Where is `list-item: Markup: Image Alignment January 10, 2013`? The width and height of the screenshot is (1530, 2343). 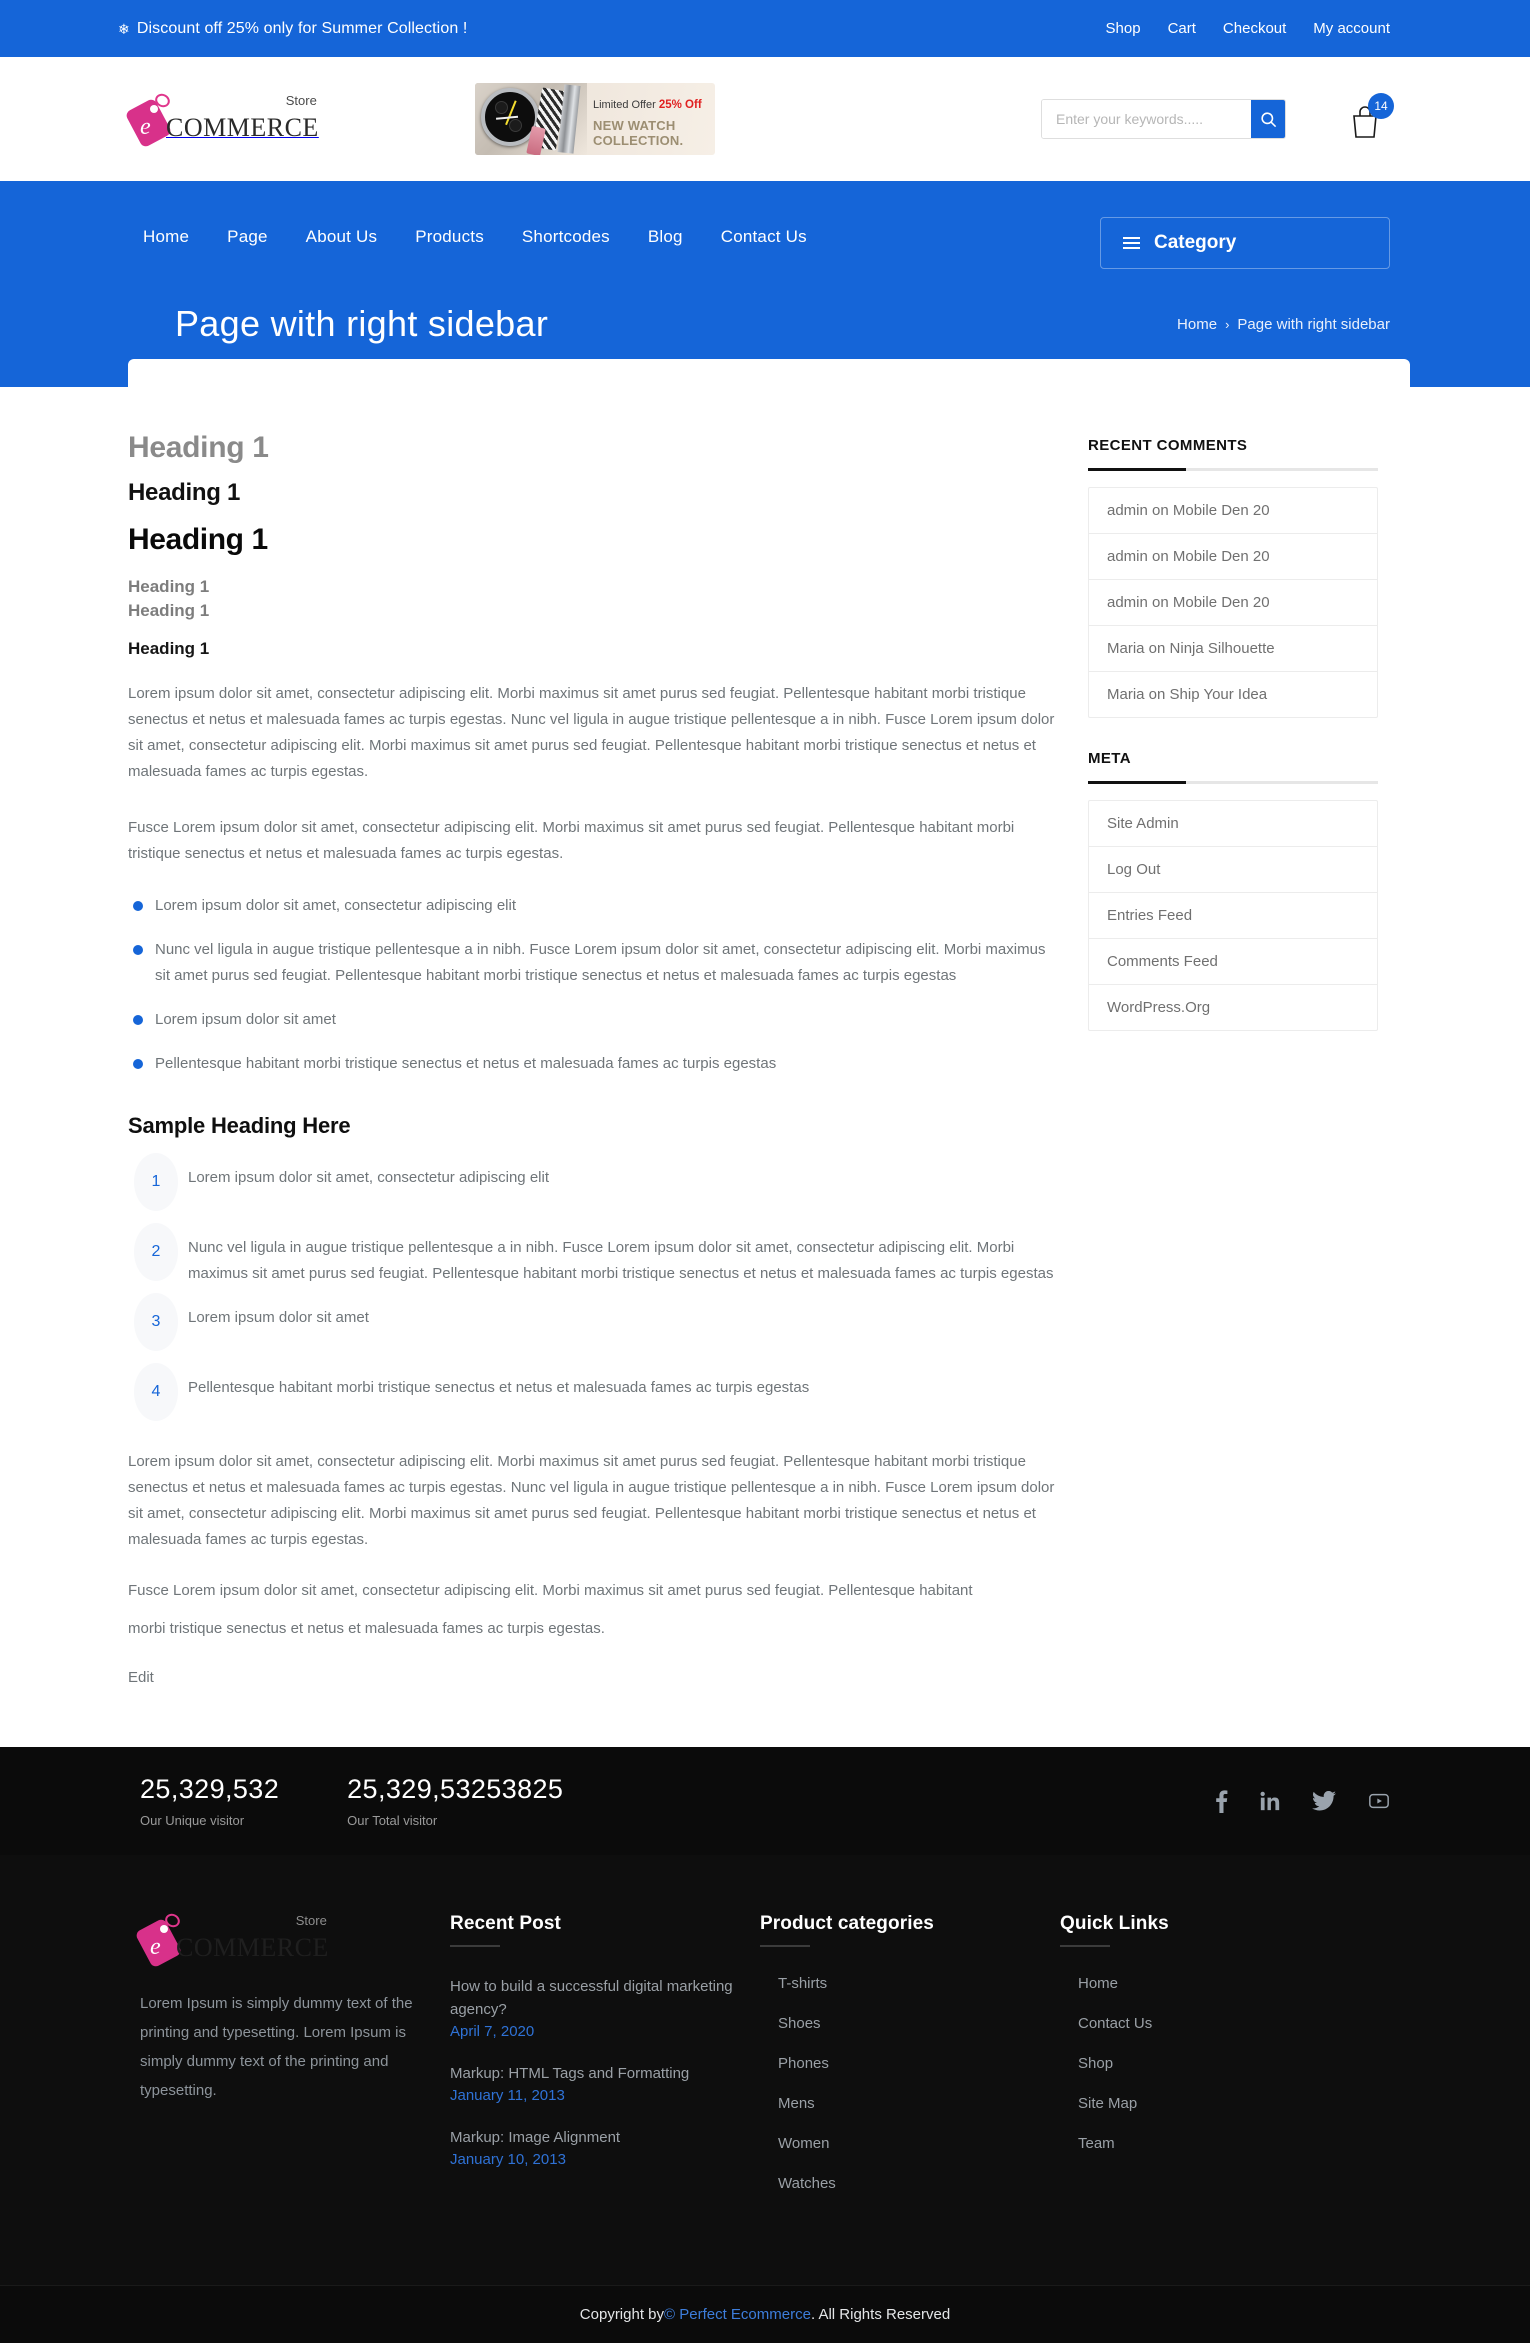
list-item: Markup: Image Alignment January 10, 2013 is located at coordinates (605, 2147).